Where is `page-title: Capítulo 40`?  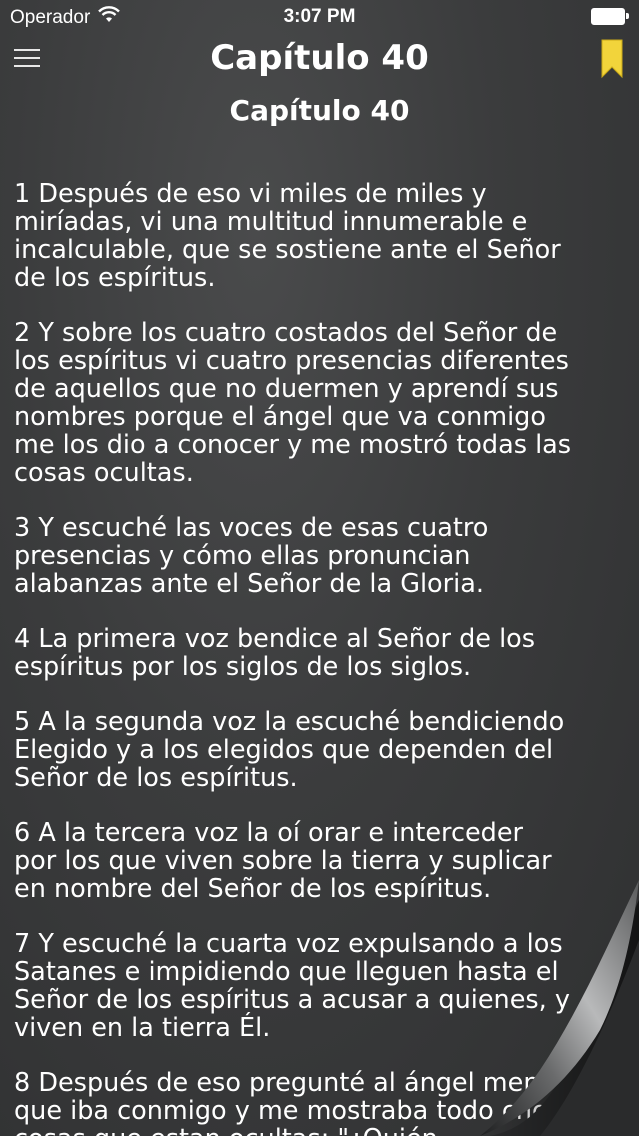
page-title: Capítulo 40 is located at coordinates (319, 58).